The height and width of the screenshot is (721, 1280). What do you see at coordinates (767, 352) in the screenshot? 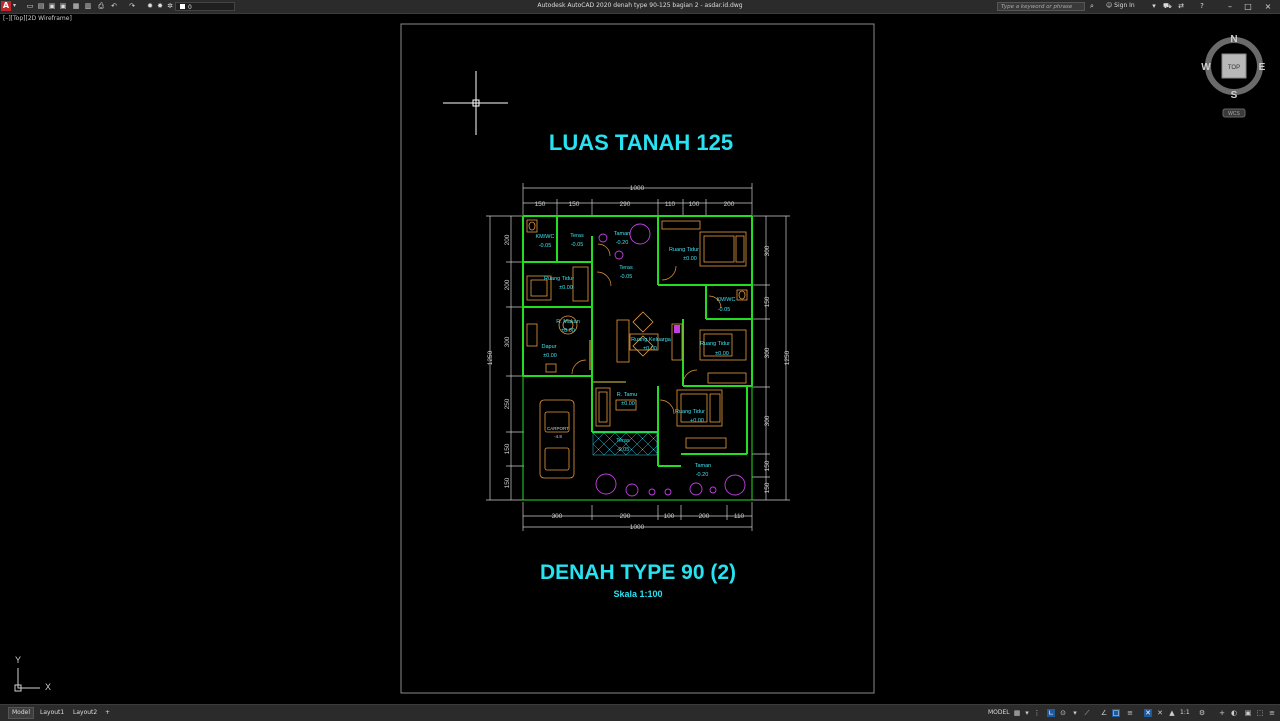
I see `dim-right-3: 300` at bounding box center [767, 352].